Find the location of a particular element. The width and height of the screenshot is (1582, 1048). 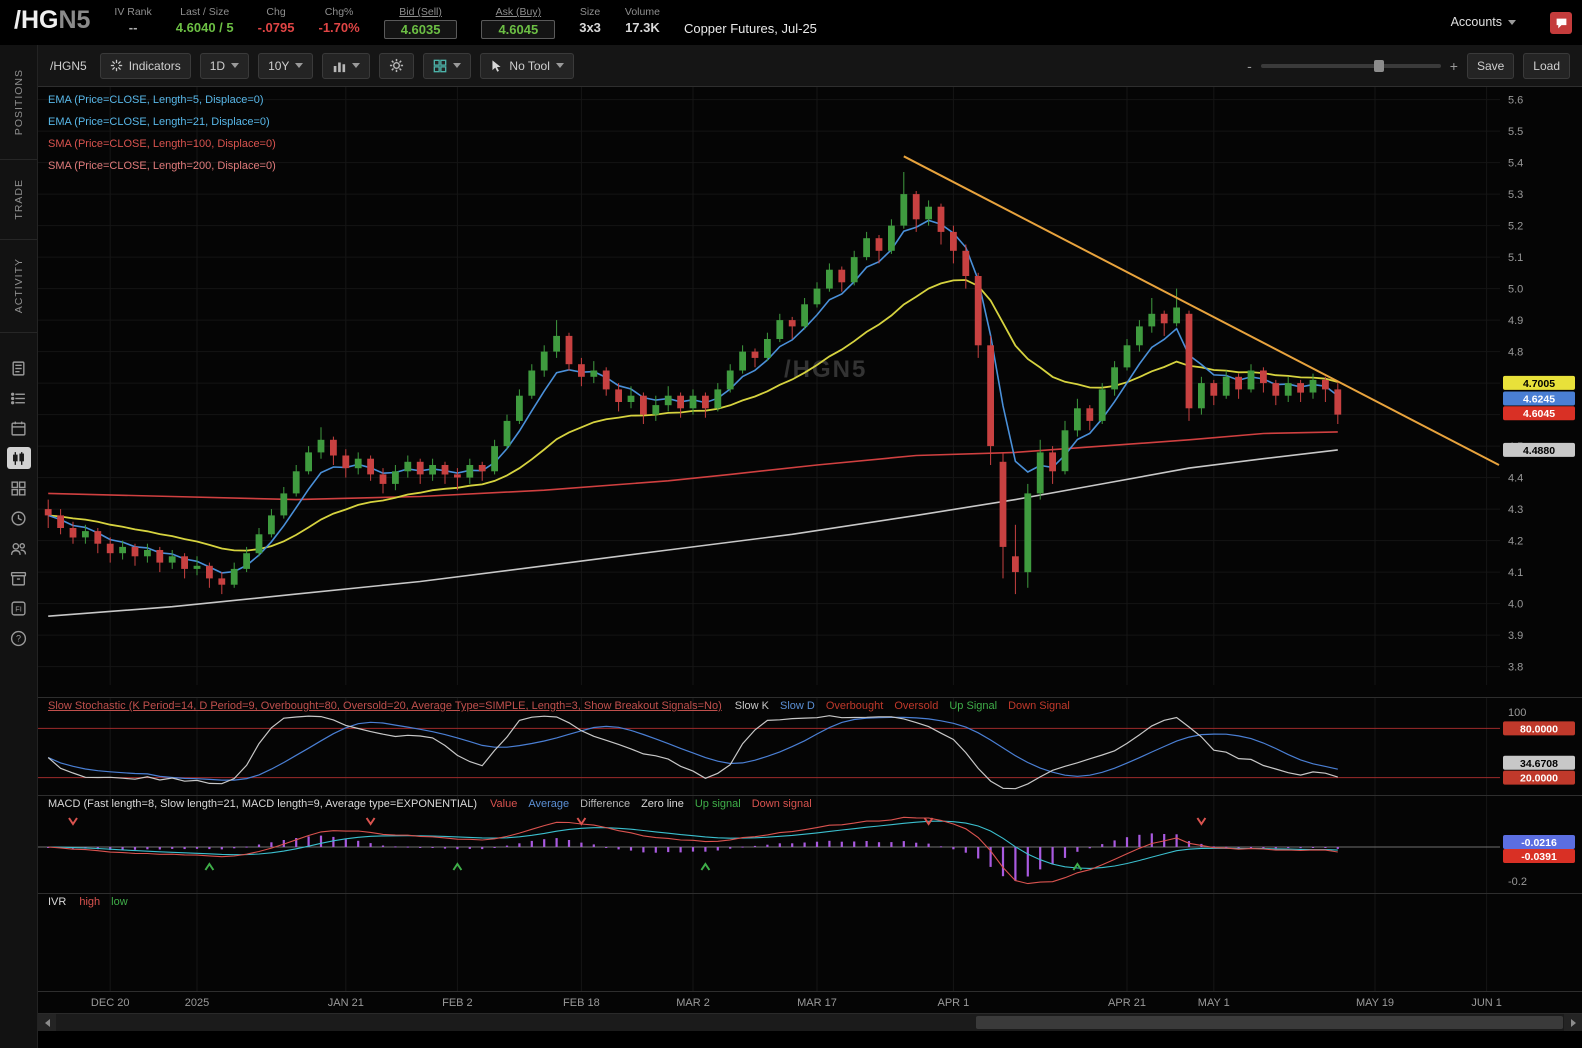

study-label-ema5: EMA (Price=CLOSE, Length=5, Displace=0) is located at coordinates (162, 100).